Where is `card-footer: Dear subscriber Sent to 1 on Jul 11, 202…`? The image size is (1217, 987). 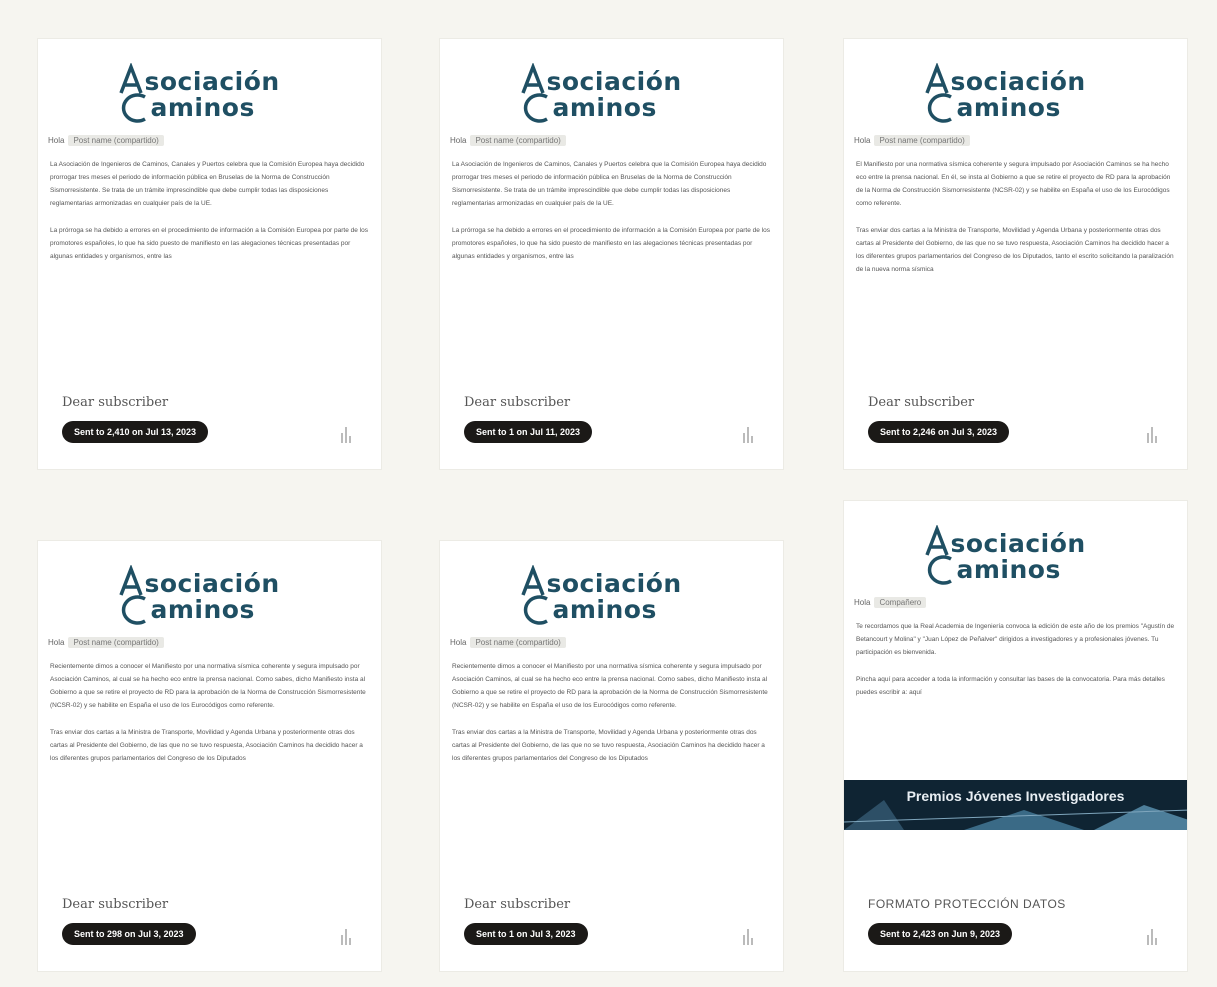
card-footer: Dear subscriber Sent to 1 on Jul 11, 202… is located at coordinates (611, 429).